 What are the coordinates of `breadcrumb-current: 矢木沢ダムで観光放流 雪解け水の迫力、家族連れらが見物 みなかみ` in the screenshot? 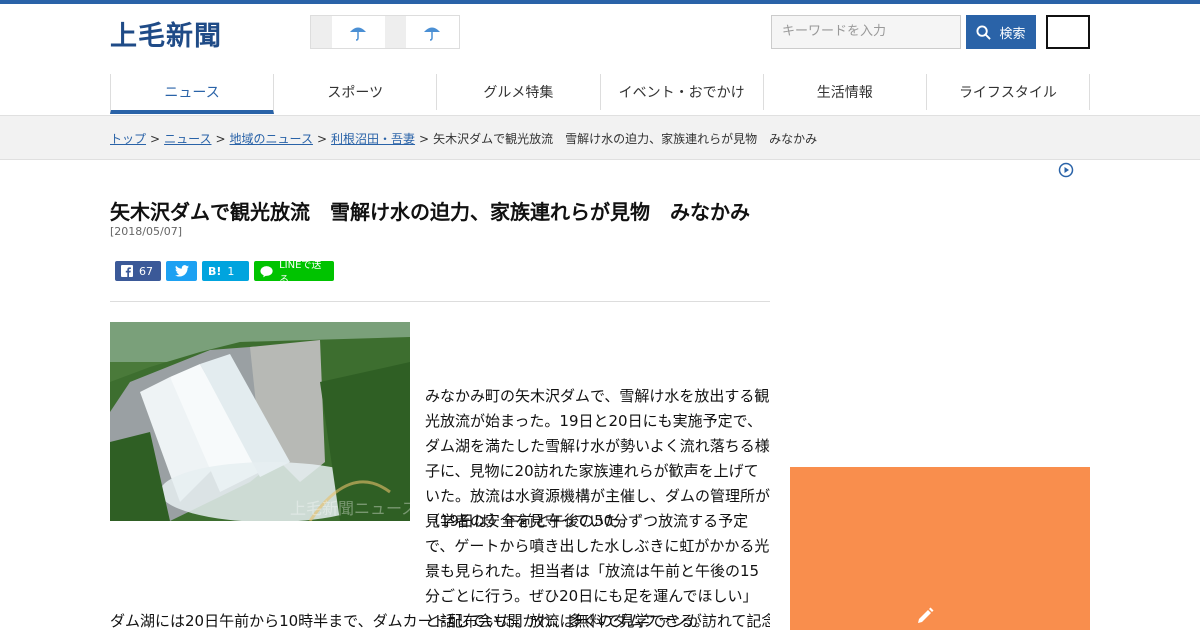 It's located at (625, 139).